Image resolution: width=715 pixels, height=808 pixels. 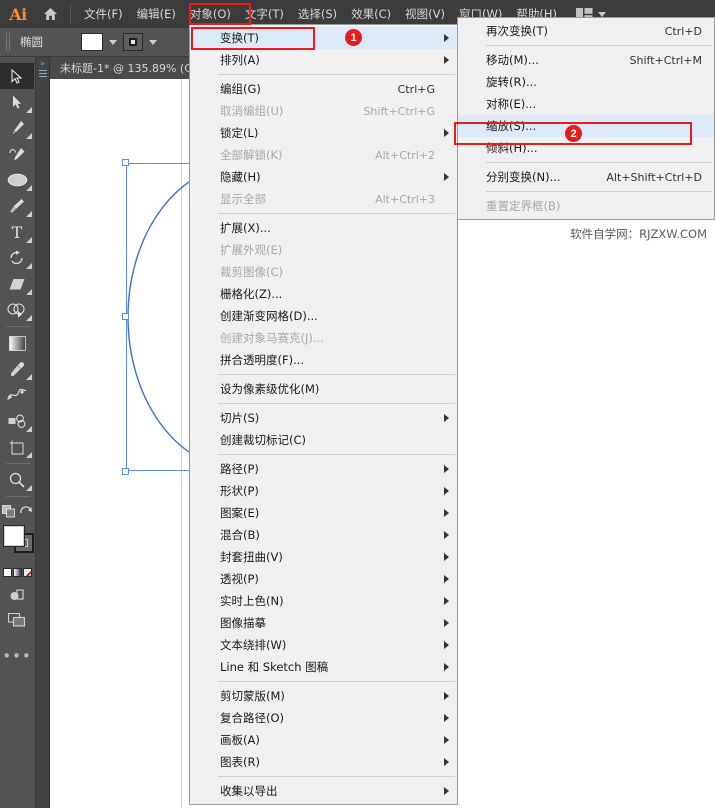 I want to click on object-menu-item: 形状(P), so click(x=323, y=491).